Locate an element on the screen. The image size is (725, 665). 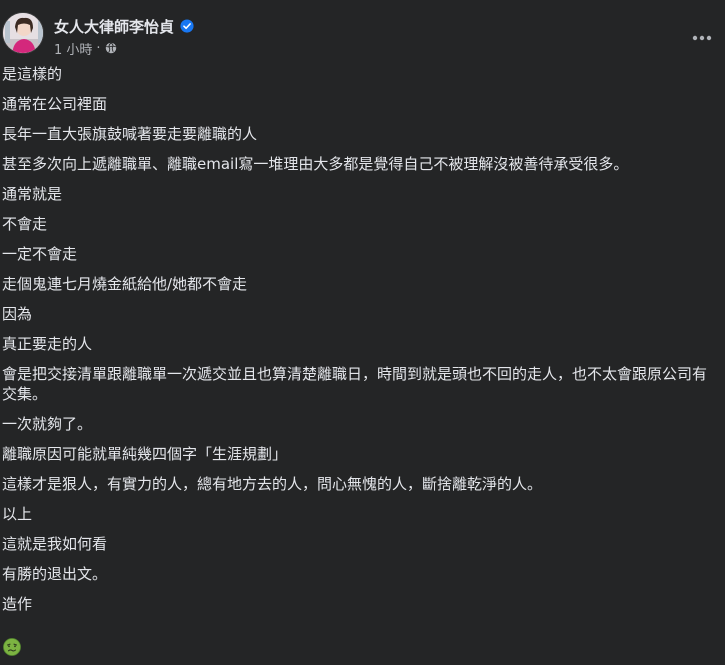
verified-badge-icon is located at coordinates (187, 26).